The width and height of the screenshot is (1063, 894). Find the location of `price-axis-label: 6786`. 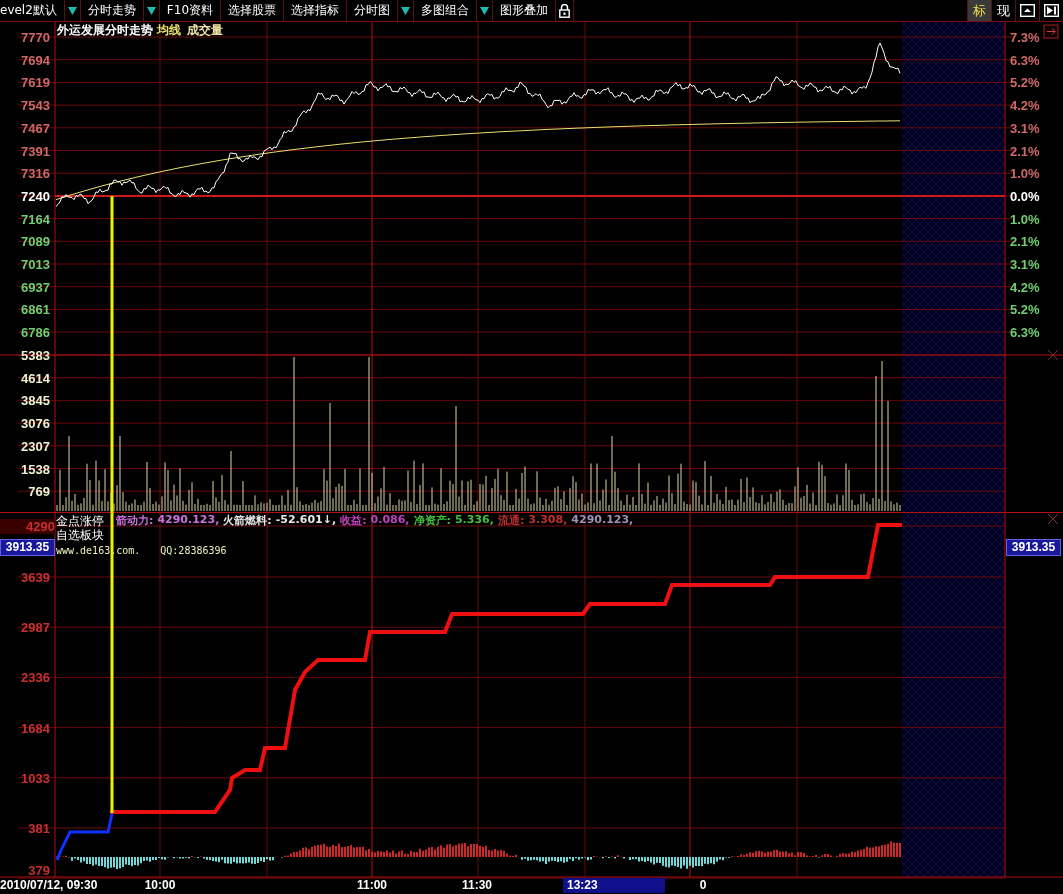

price-axis-label: 6786 is located at coordinates (35, 333).